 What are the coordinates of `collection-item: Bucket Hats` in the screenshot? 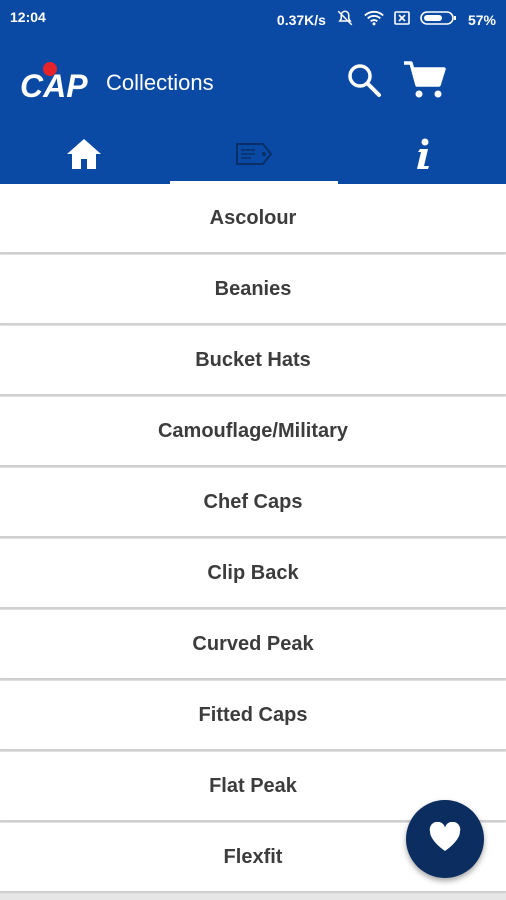 It's located at (253, 360).